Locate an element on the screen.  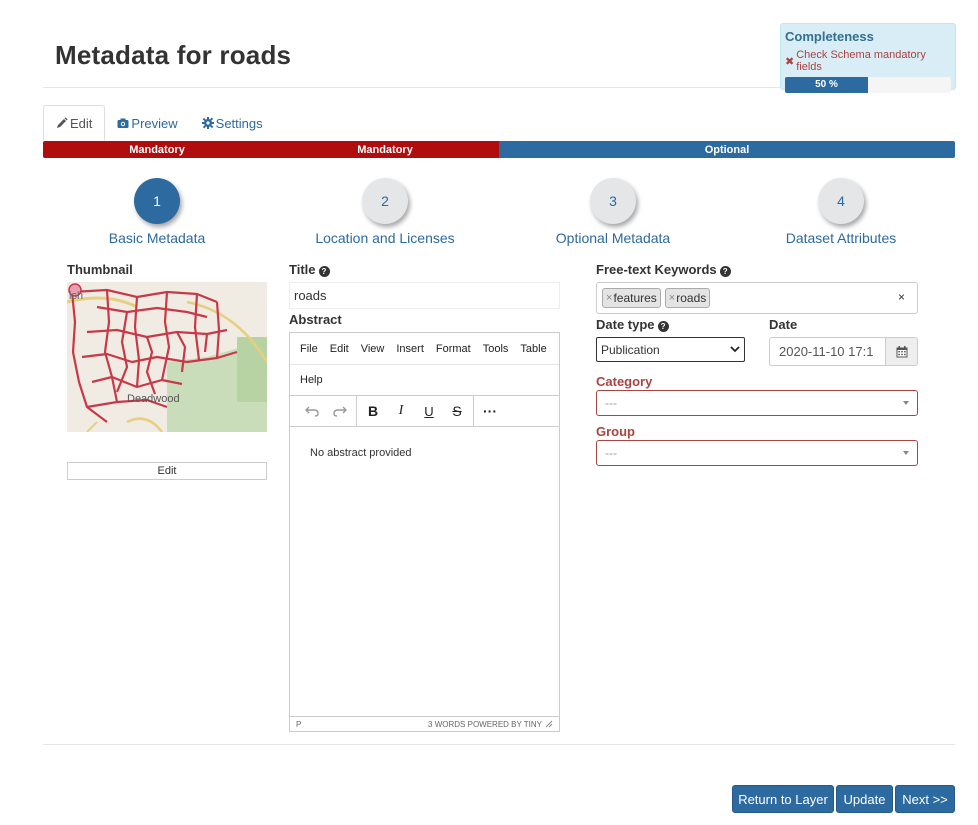
category-value: --- is located at coordinates (611, 403).